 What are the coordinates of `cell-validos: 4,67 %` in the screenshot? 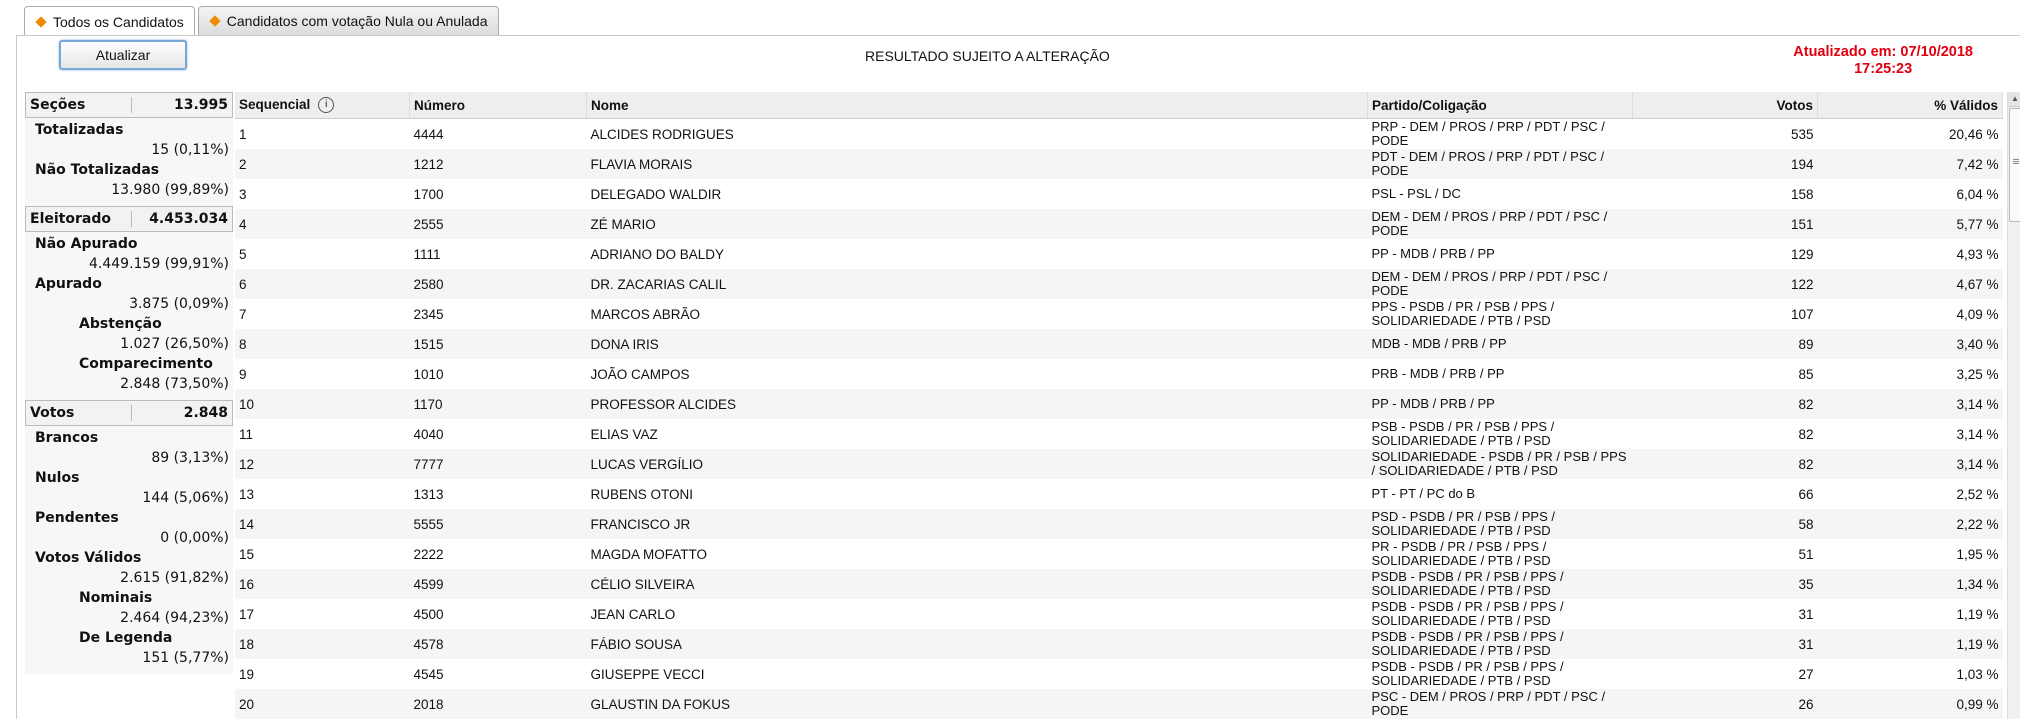 It's located at (1910, 284).